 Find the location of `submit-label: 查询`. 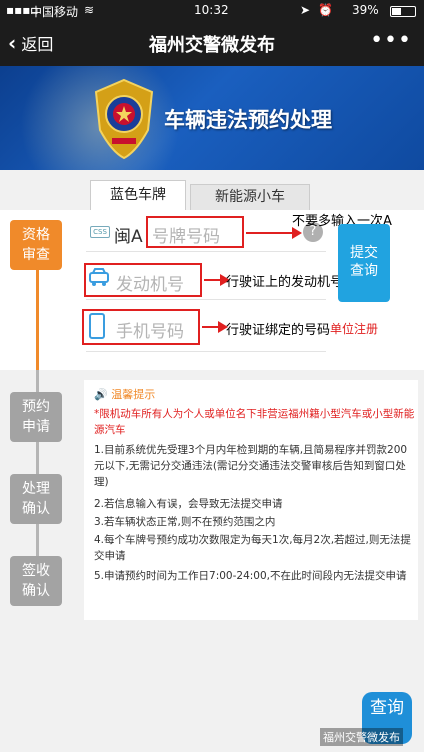

submit-label: 查询 is located at coordinates (364, 271).